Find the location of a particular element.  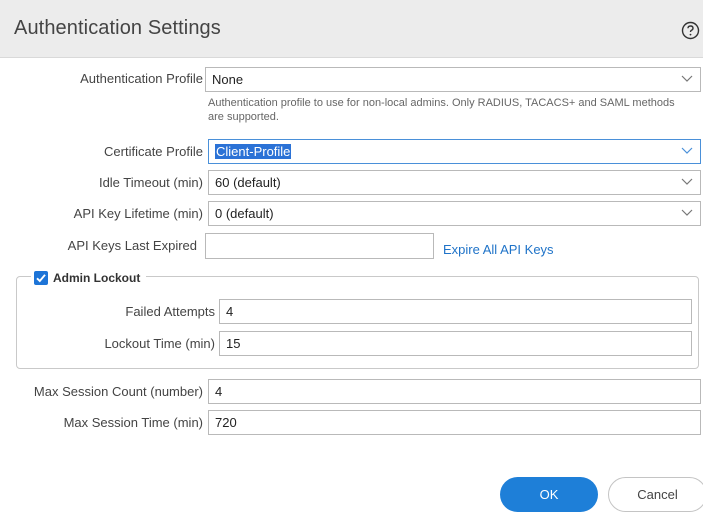

cert-profile-label: Certificate Profile is located at coordinates (153, 151).